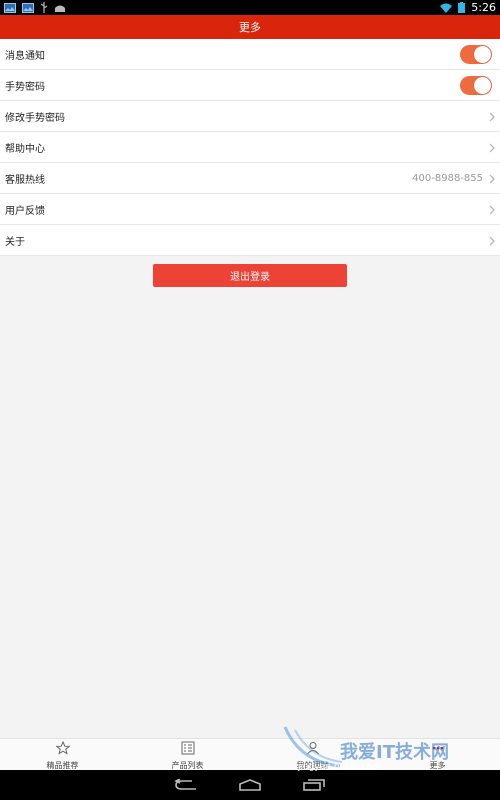 This screenshot has height=800, width=500. Describe the element at coordinates (438, 749) in the screenshot. I see `more-icon` at that location.